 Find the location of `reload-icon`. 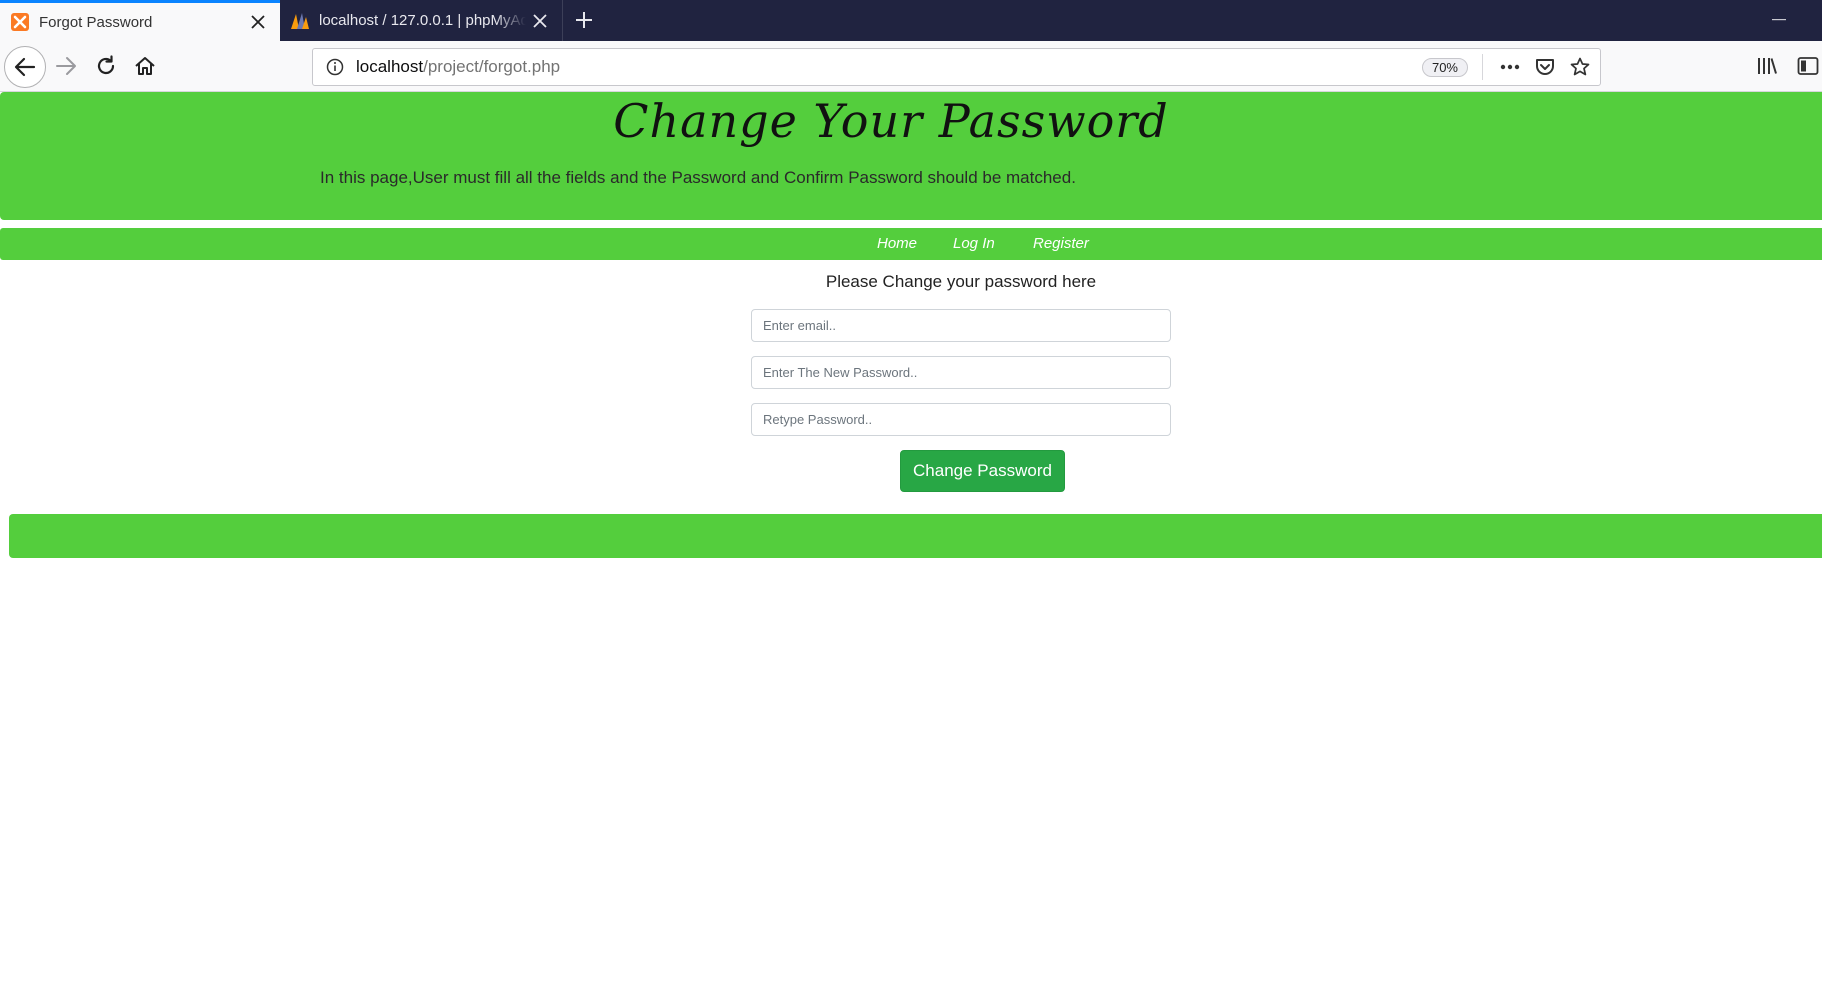

reload-icon is located at coordinates (106, 65).